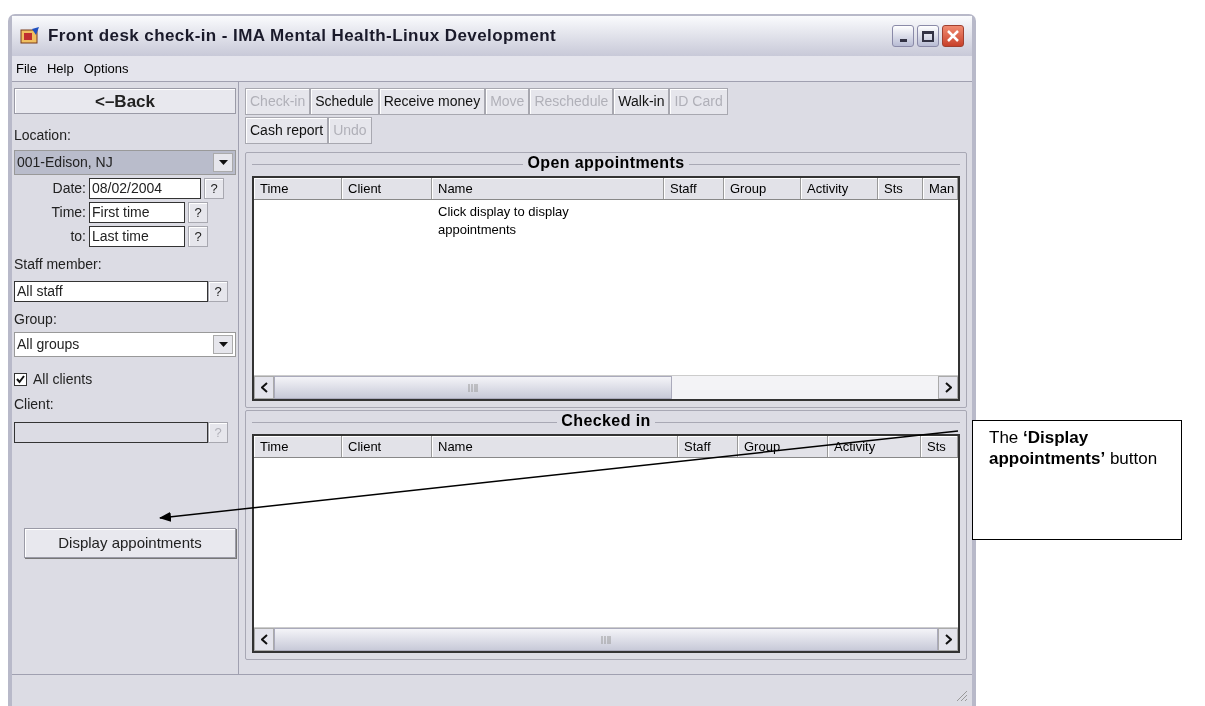 Image resolution: width=1205 pixels, height=706 pixels. Describe the element at coordinates (302, 36) in the screenshot. I see `window-title: Front desk check-in - IMA Mental Health-Linux Development` at that location.